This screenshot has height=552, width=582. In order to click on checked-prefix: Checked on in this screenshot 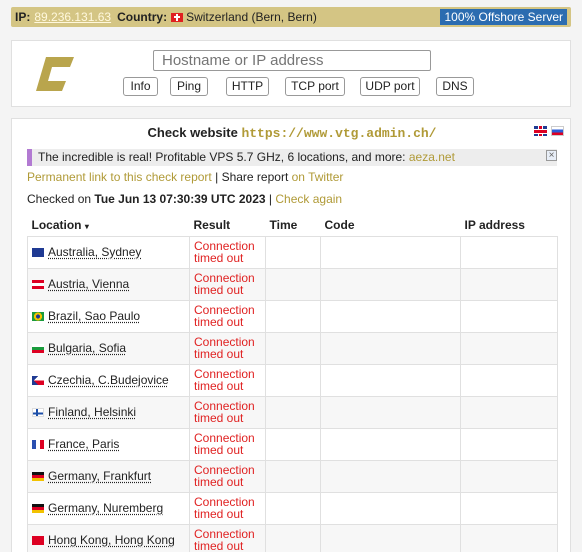, I will do `click(59, 199)`.